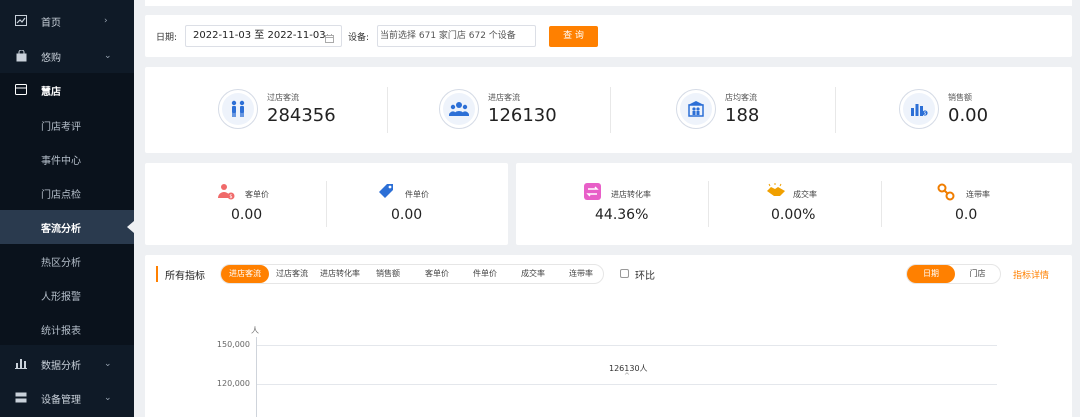  Describe the element at coordinates (130, 227) in the screenshot. I see `active-indicator` at that location.